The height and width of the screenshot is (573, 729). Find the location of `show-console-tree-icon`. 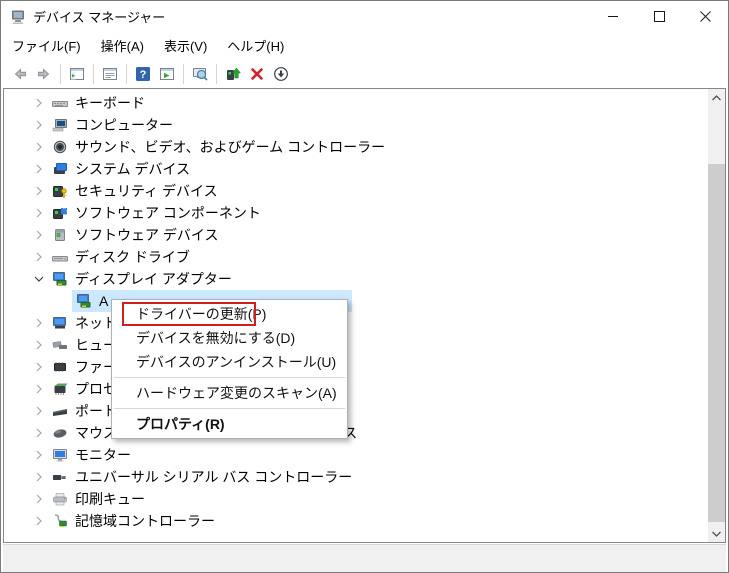

show-console-tree-icon is located at coordinates (77, 74).